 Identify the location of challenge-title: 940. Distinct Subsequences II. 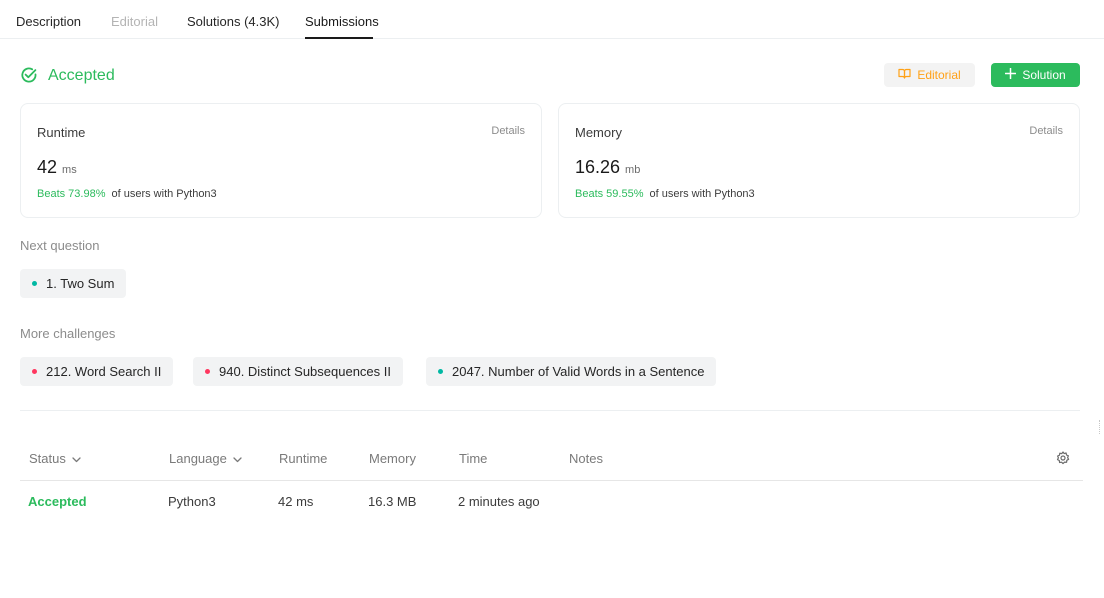
(305, 371).